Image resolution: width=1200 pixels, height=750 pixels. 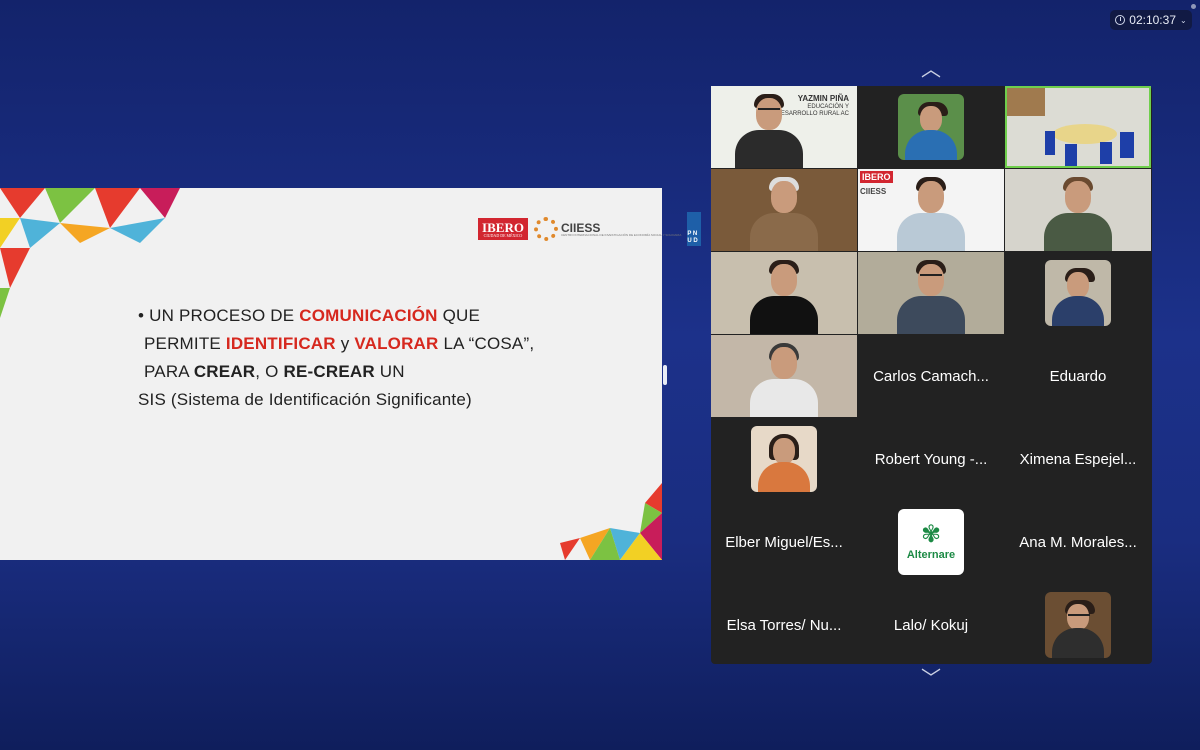 I want to click on participant-tile: Lalo/ Kokuj, so click(x=931, y=625).